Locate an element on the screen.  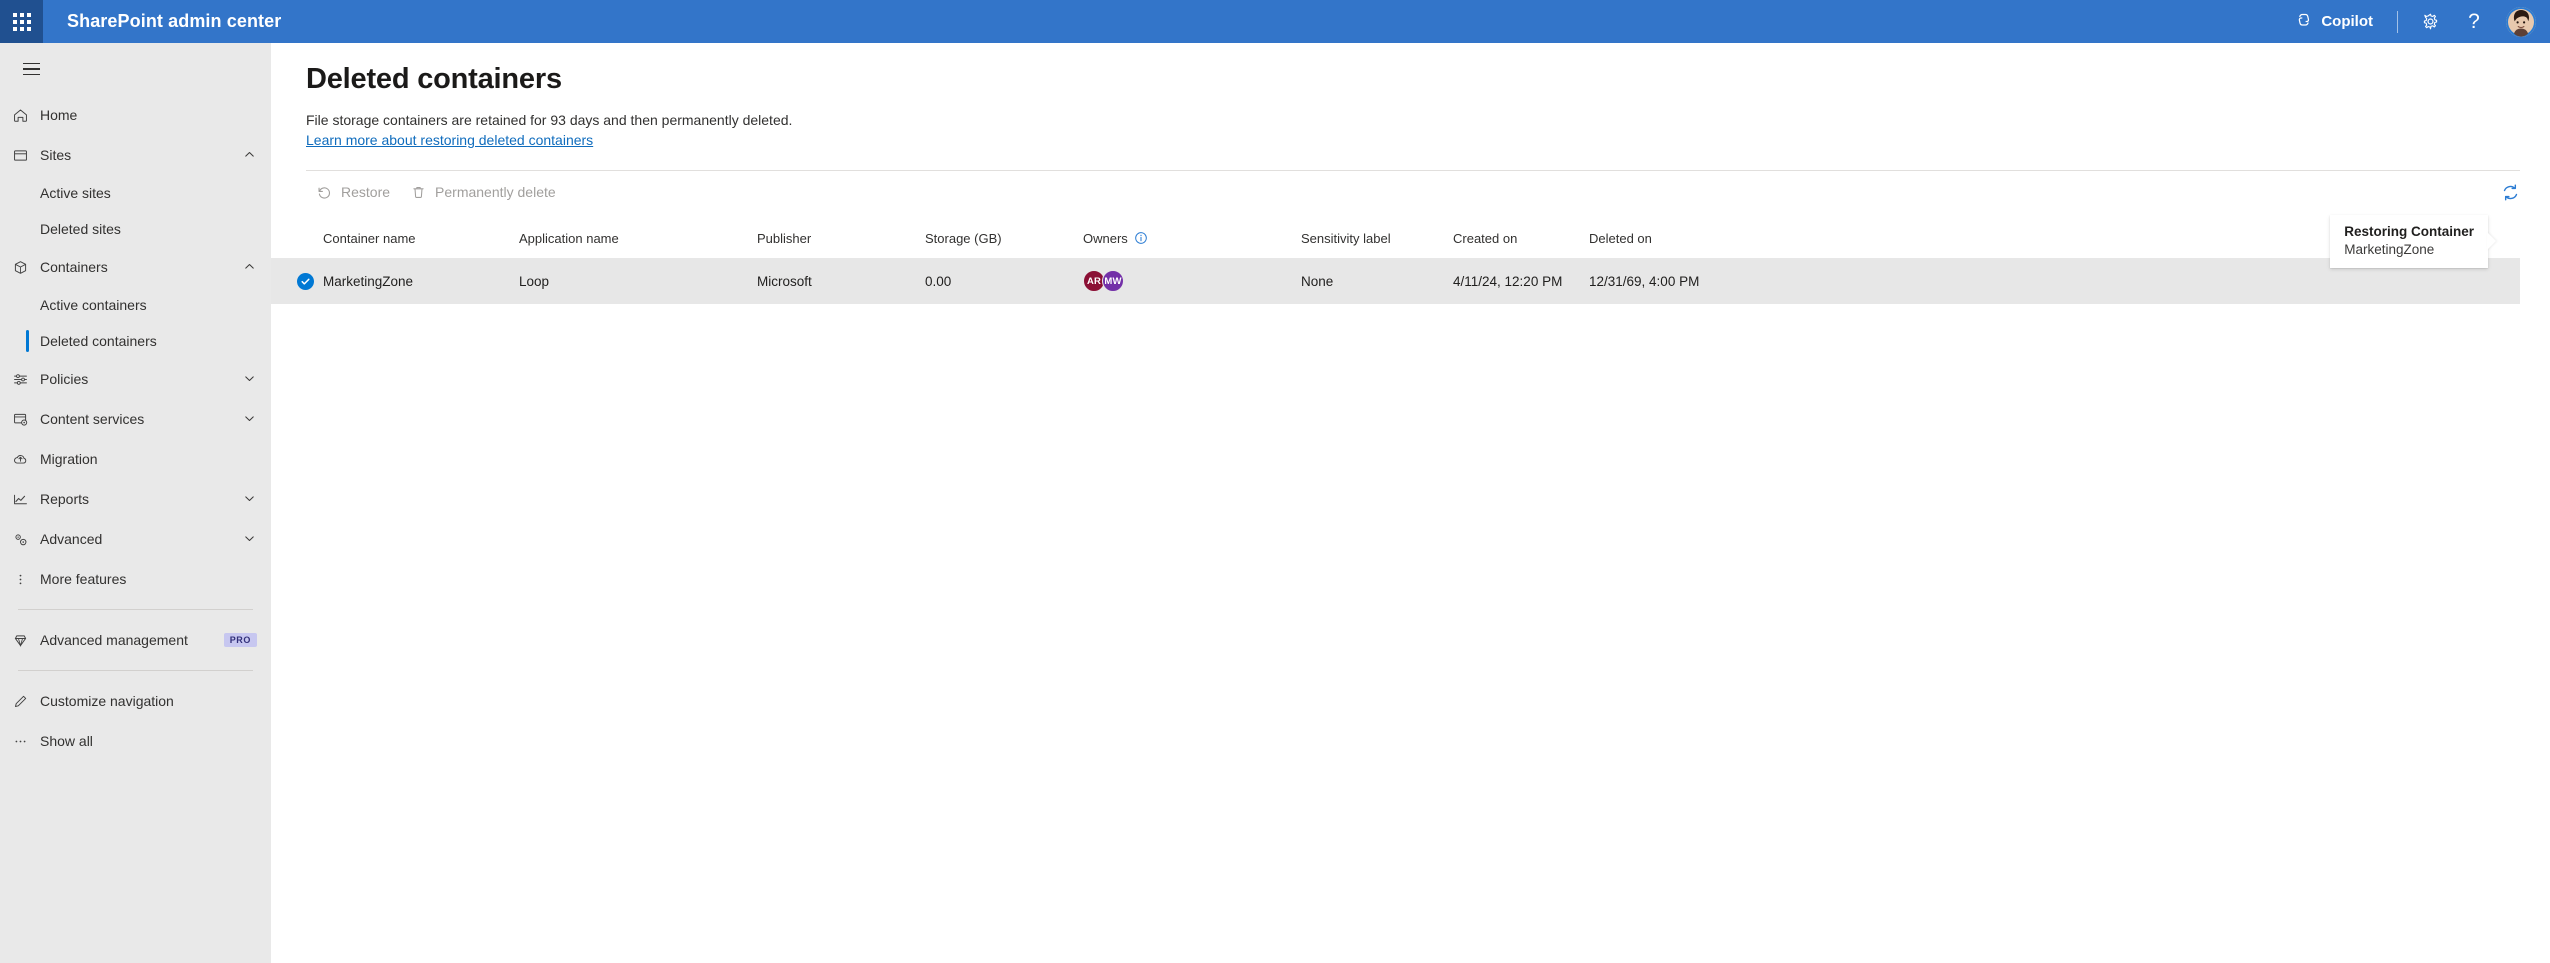
cell-owners: AR MW is located at coordinates (1192, 281).